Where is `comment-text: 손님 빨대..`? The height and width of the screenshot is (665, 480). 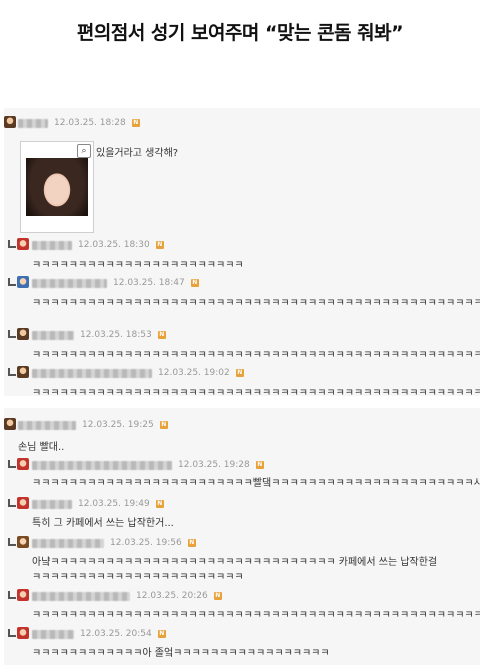
comment-text: 손님 빨대.. is located at coordinates (41, 447).